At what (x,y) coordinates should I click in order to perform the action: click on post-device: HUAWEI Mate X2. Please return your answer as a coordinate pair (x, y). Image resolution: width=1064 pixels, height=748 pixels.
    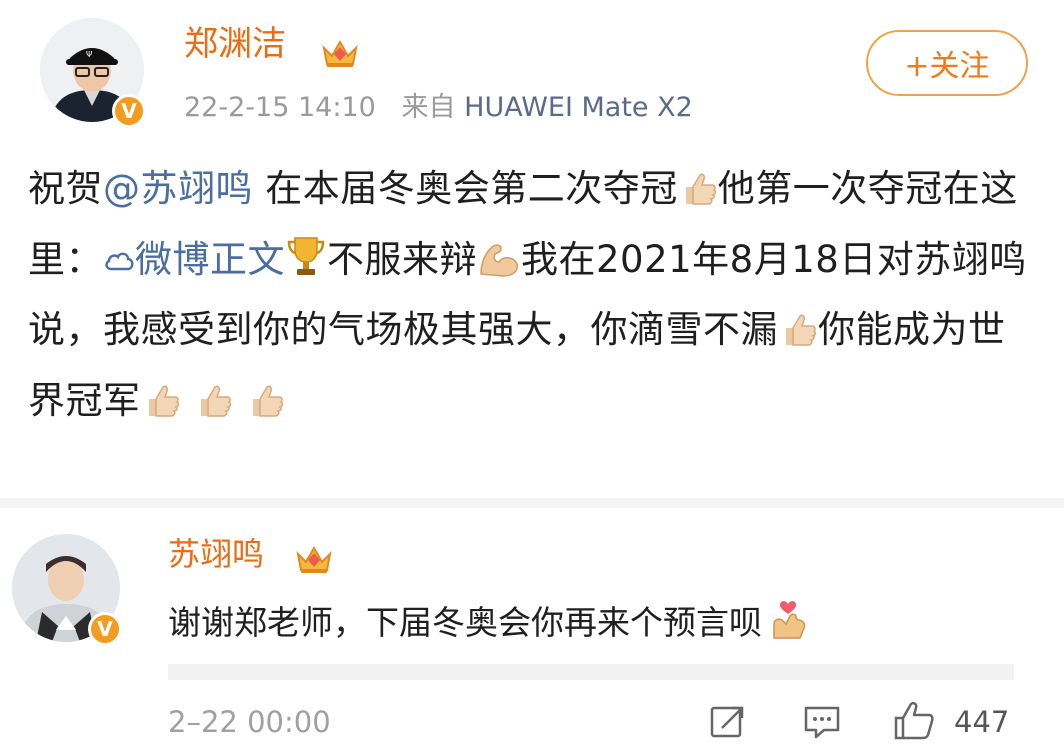
    Looking at the image, I should click on (578, 107).